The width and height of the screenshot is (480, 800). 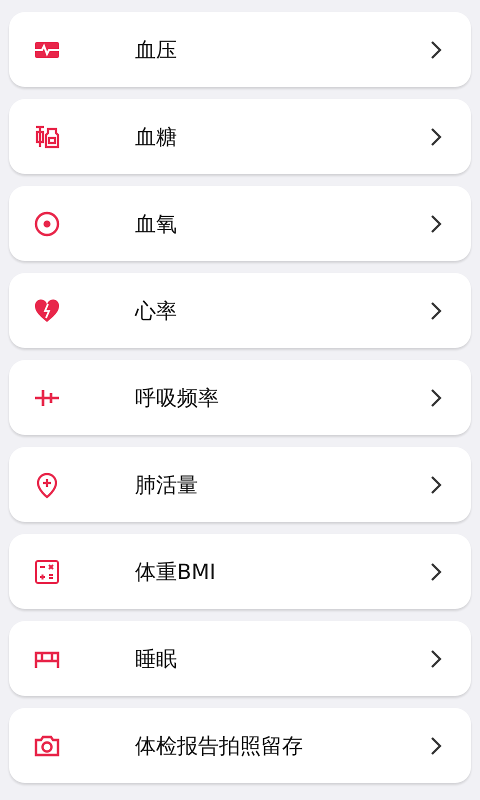 I want to click on menu-item-card: 呼吸频率, so click(x=240, y=397).